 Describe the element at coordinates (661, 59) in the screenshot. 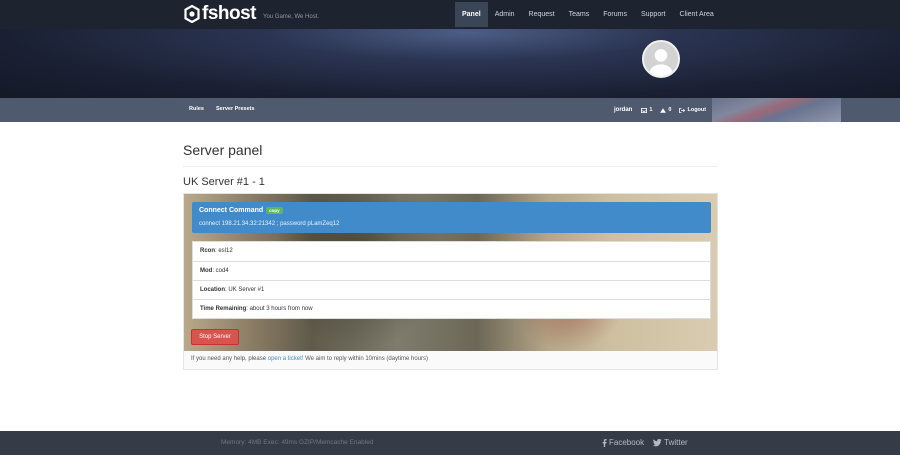

I see `user-avatar-icon` at that location.